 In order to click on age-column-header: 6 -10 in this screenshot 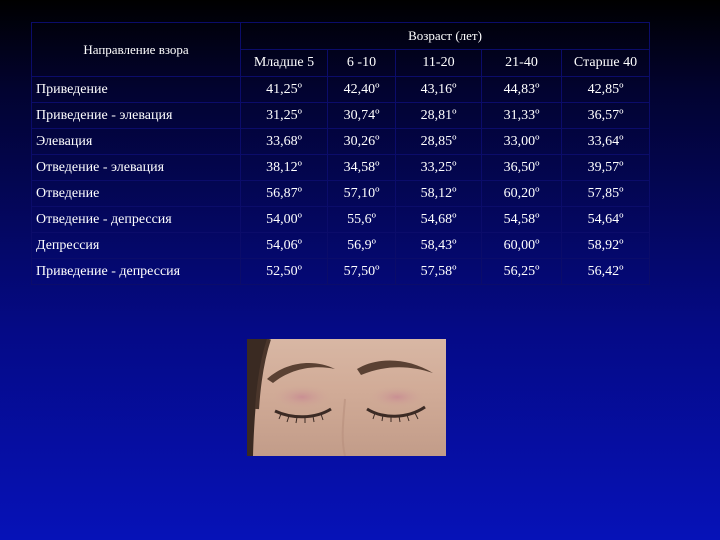, I will do `click(361, 63)`.